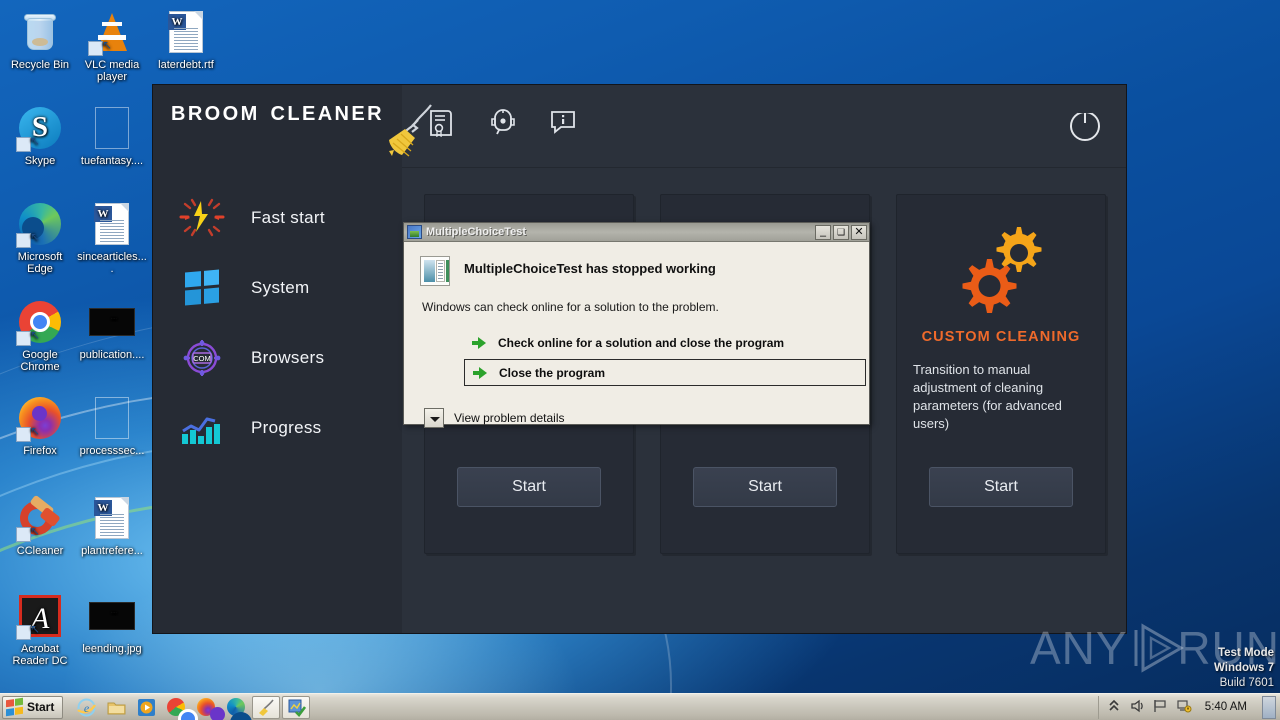  What do you see at coordinates (636, 271) in the screenshot?
I see `dialog-header: MultipleChoiceTest has stopped working` at bounding box center [636, 271].